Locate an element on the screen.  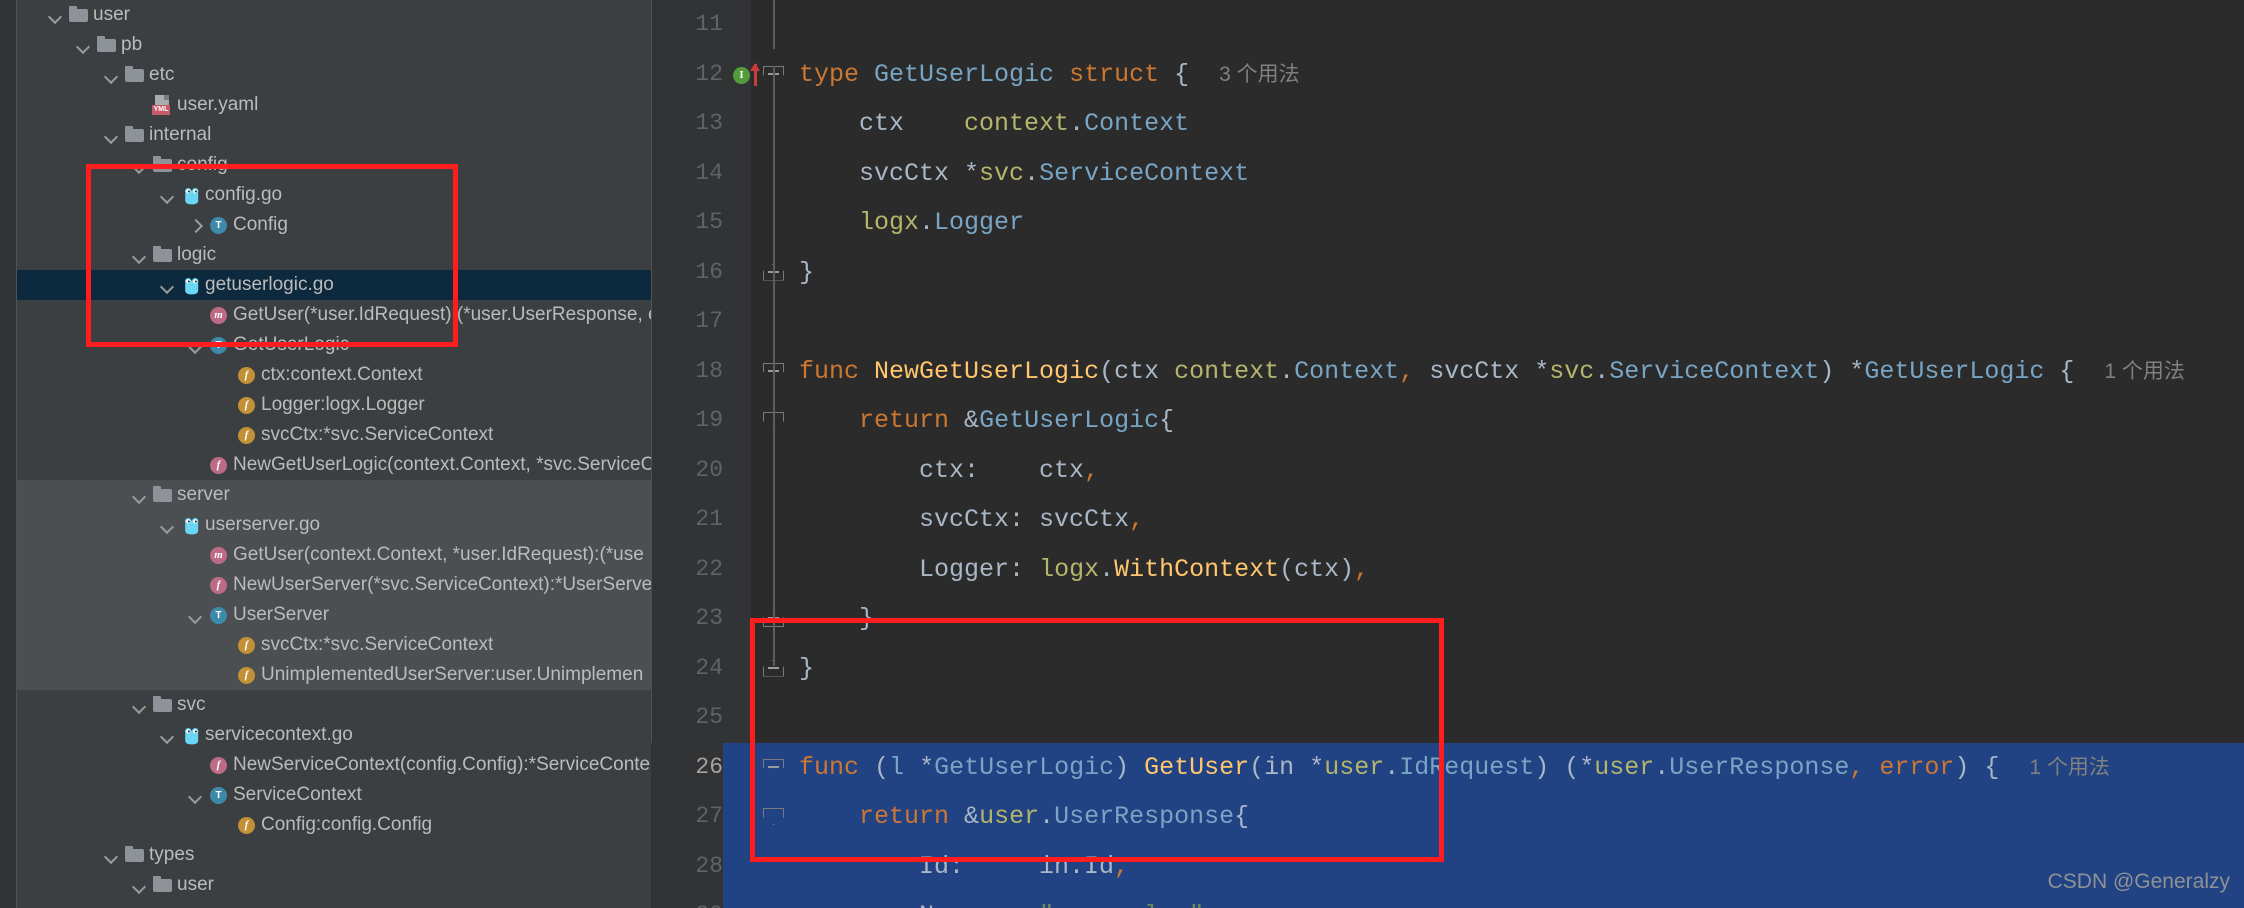
tree-item-config: config is located at coordinates (334, 165).